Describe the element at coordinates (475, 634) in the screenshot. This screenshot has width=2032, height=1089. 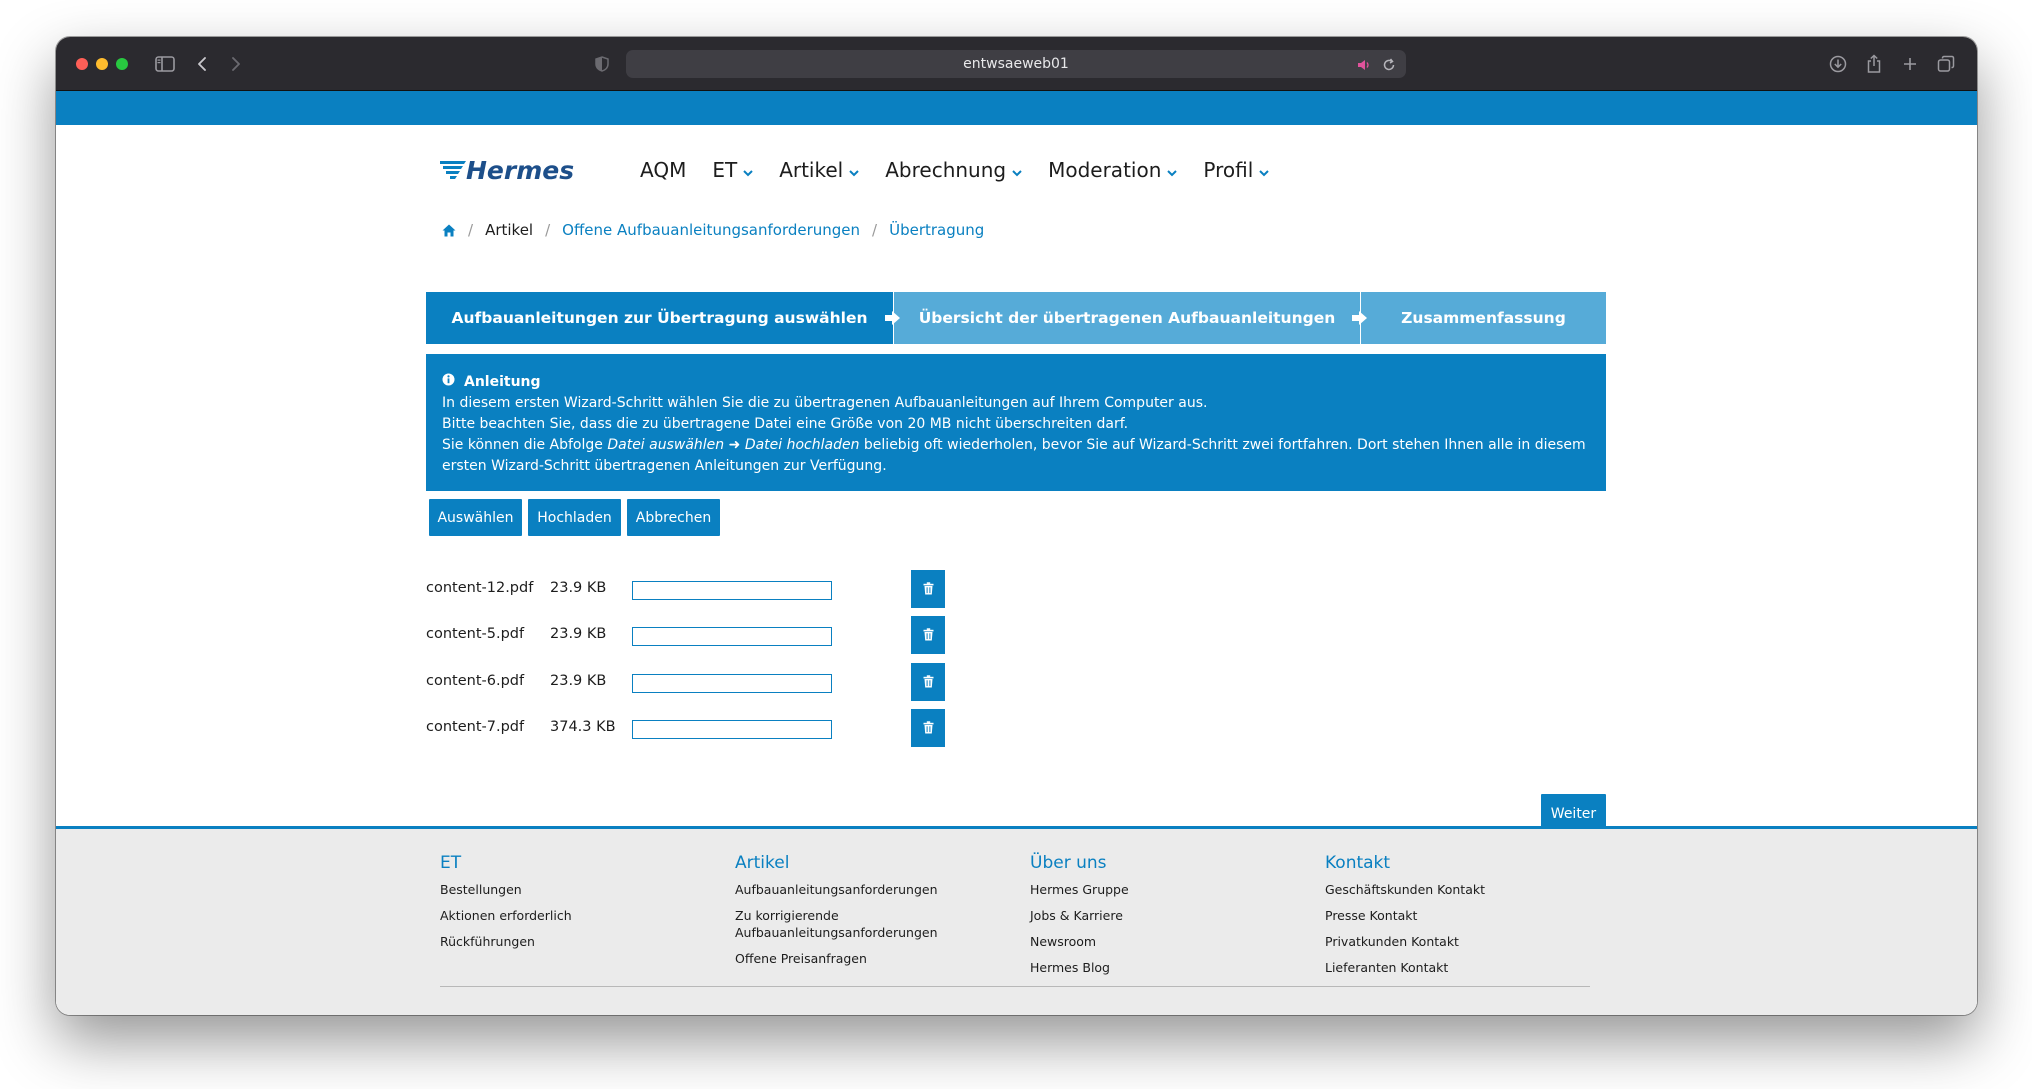
I see `file-name: content-5.pdf` at that location.